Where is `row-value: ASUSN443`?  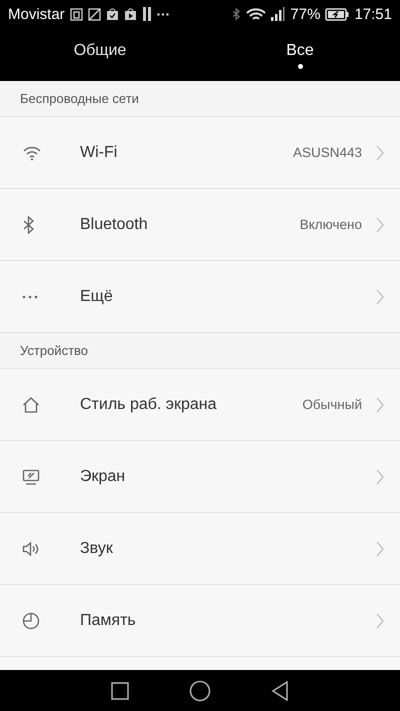
row-value: ASUSN443 is located at coordinates (327, 152).